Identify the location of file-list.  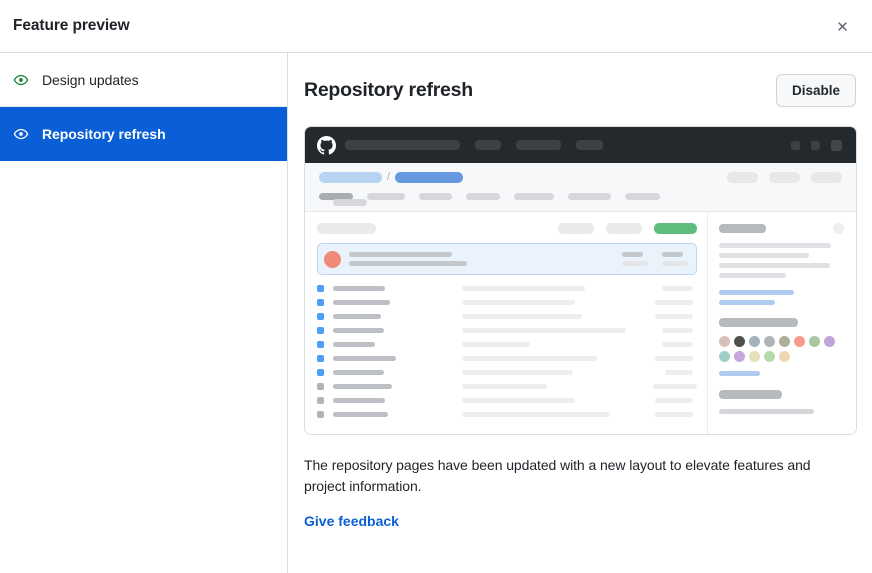
(507, 351).